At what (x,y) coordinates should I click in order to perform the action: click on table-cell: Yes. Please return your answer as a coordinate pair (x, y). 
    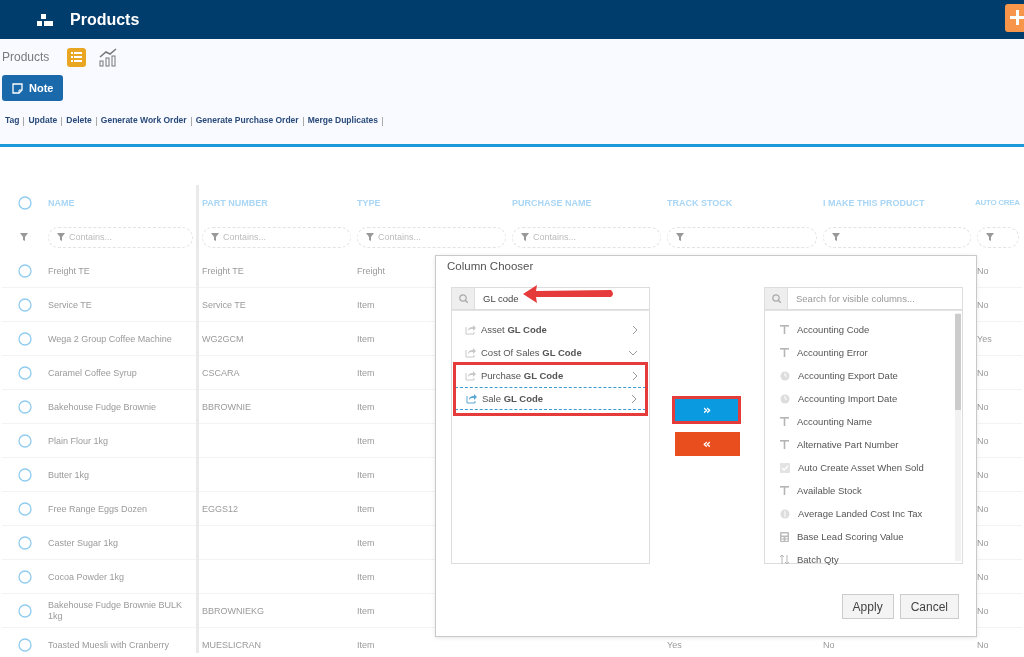
    Looking at the image, I should click on (674, 645).